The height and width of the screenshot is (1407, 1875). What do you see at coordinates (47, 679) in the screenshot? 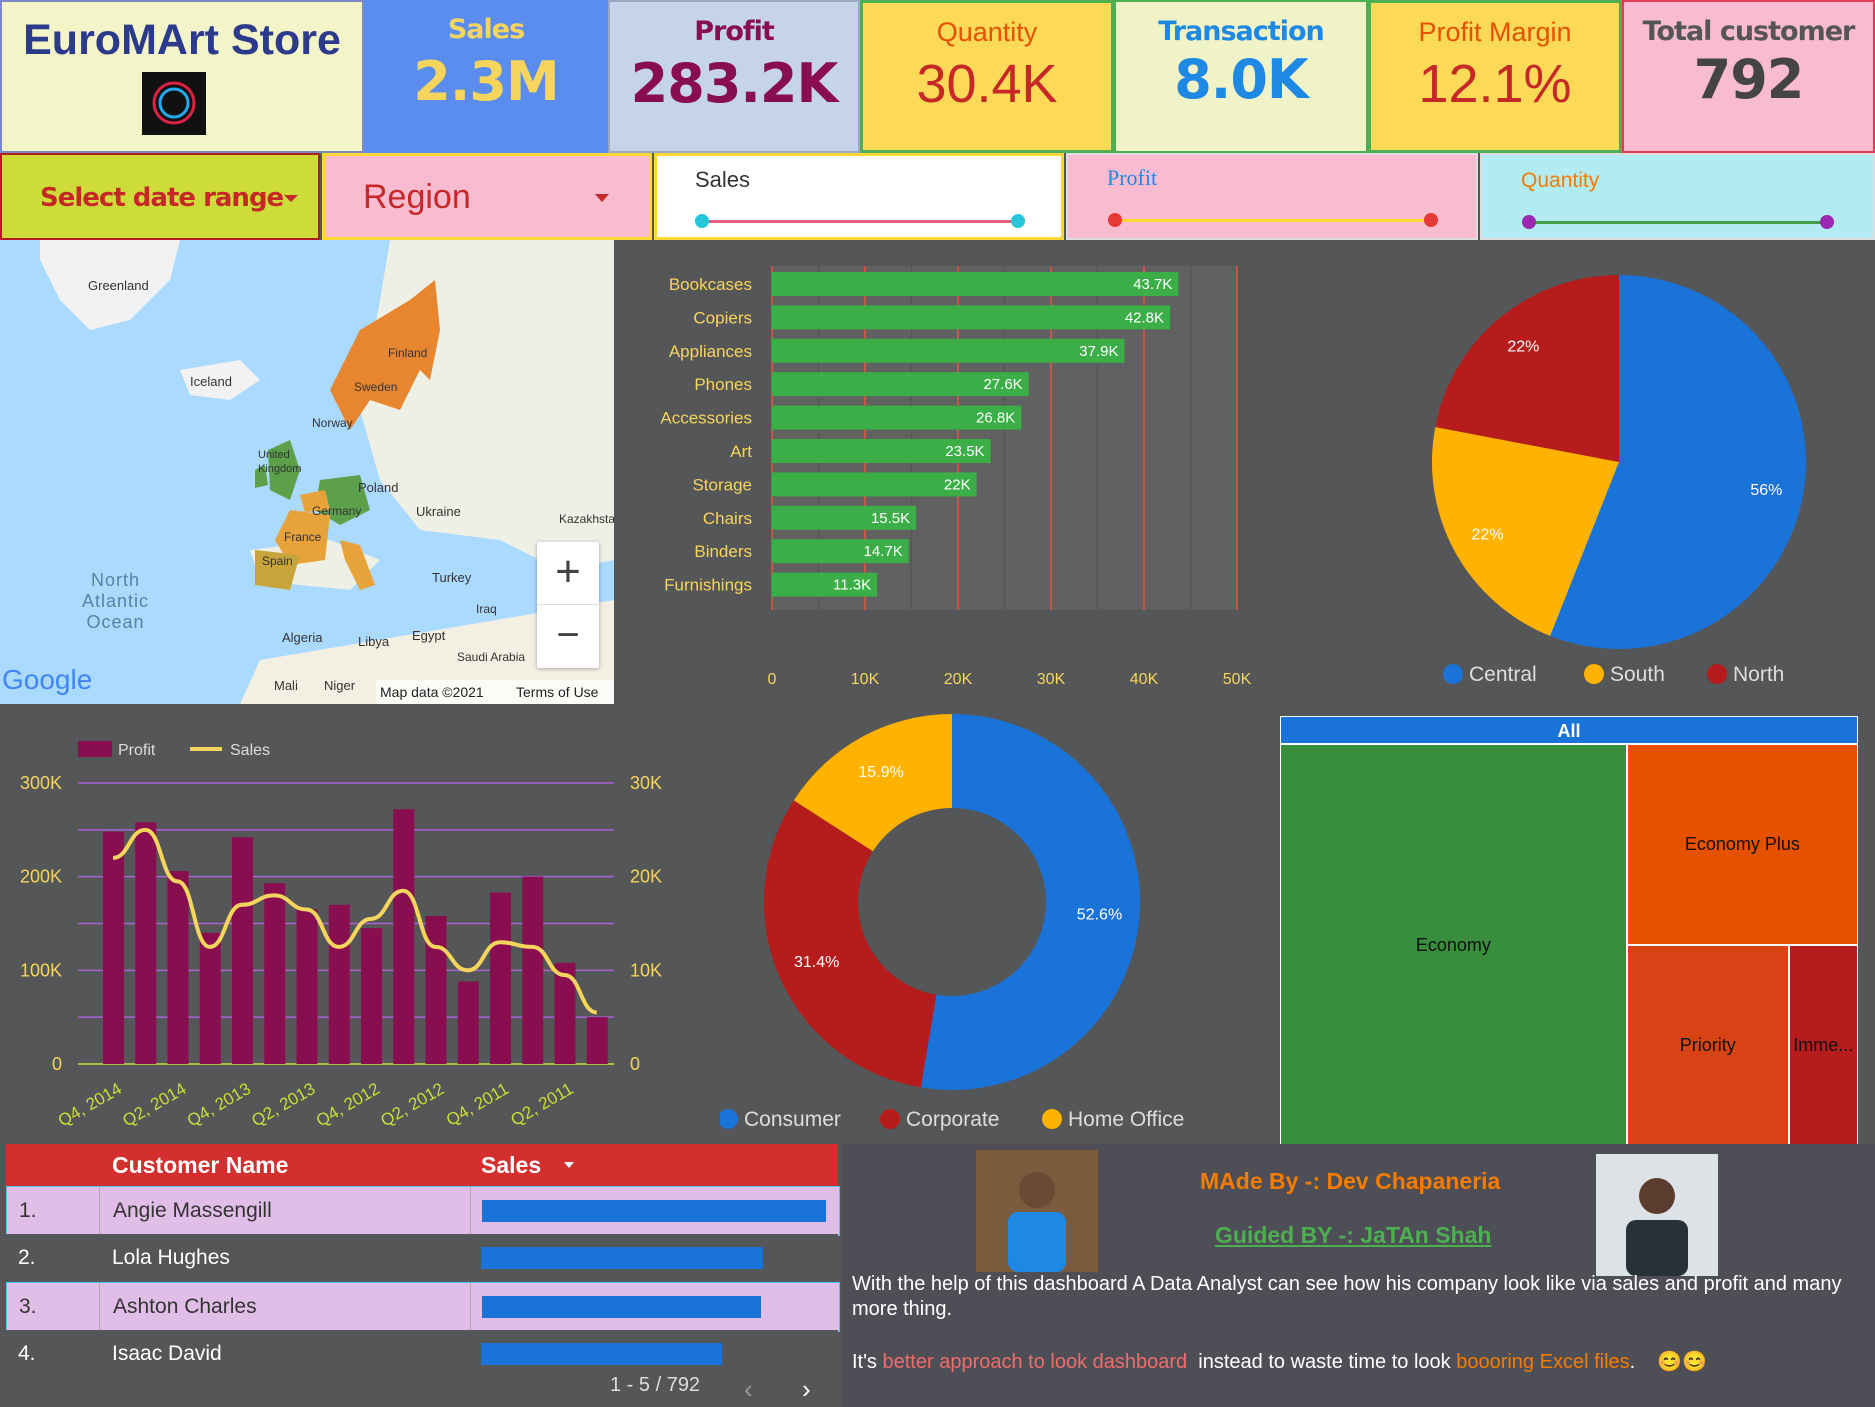
I see `google-logo: Google` at bounding box center [47, 679].